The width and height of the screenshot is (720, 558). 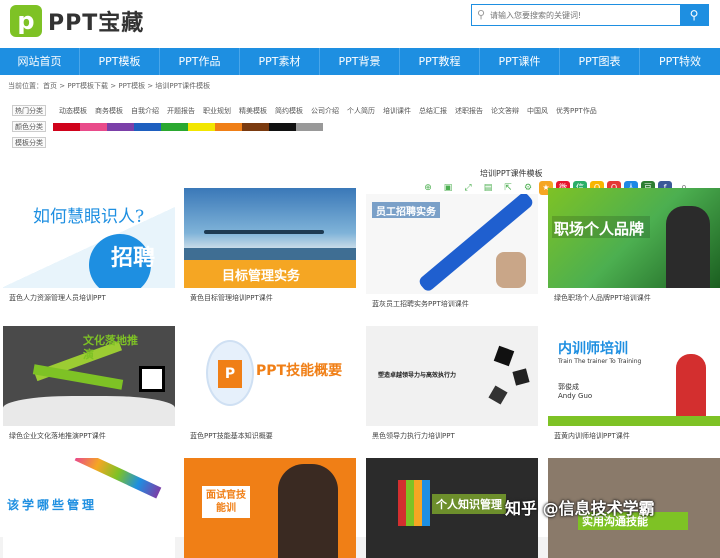 What do you see at coordinates (145, 111) in the screenshot?
I see `hot-category-link: 自我介绍` at bounding box center [145, 111].